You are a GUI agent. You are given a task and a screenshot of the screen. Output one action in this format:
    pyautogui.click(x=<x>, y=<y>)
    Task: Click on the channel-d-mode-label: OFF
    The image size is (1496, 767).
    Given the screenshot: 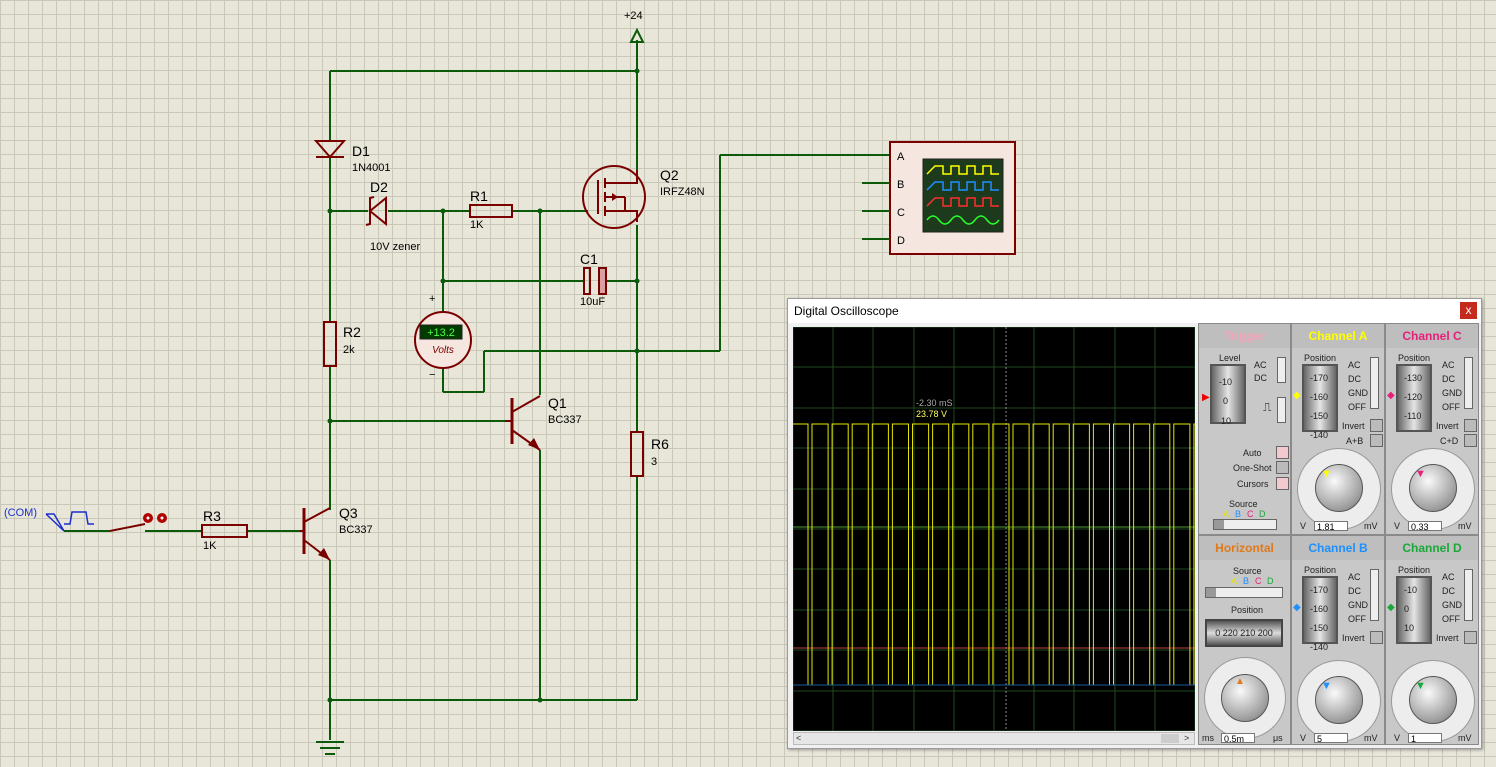 What is the action you would take?
    pyautogui.click(x=1451, y=619)
    